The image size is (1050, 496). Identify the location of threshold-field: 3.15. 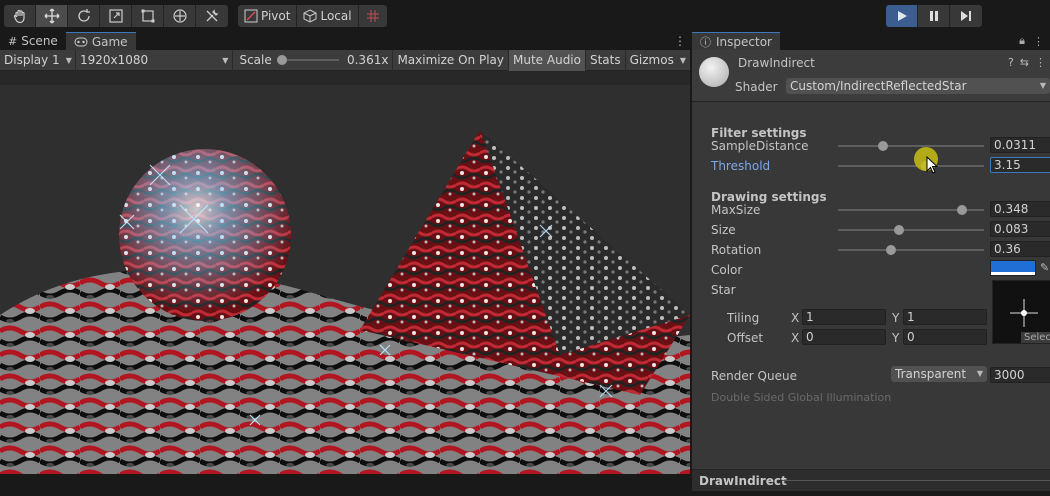
(1020, 165).